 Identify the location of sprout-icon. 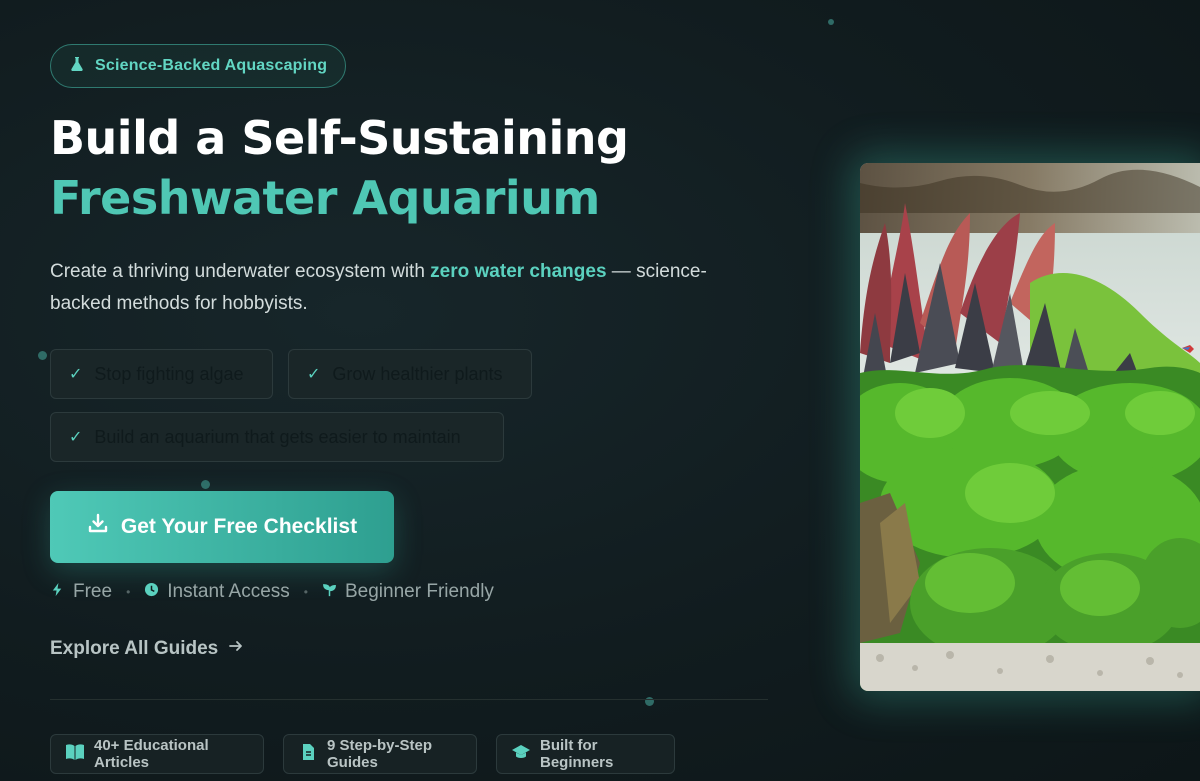
(329, 592).